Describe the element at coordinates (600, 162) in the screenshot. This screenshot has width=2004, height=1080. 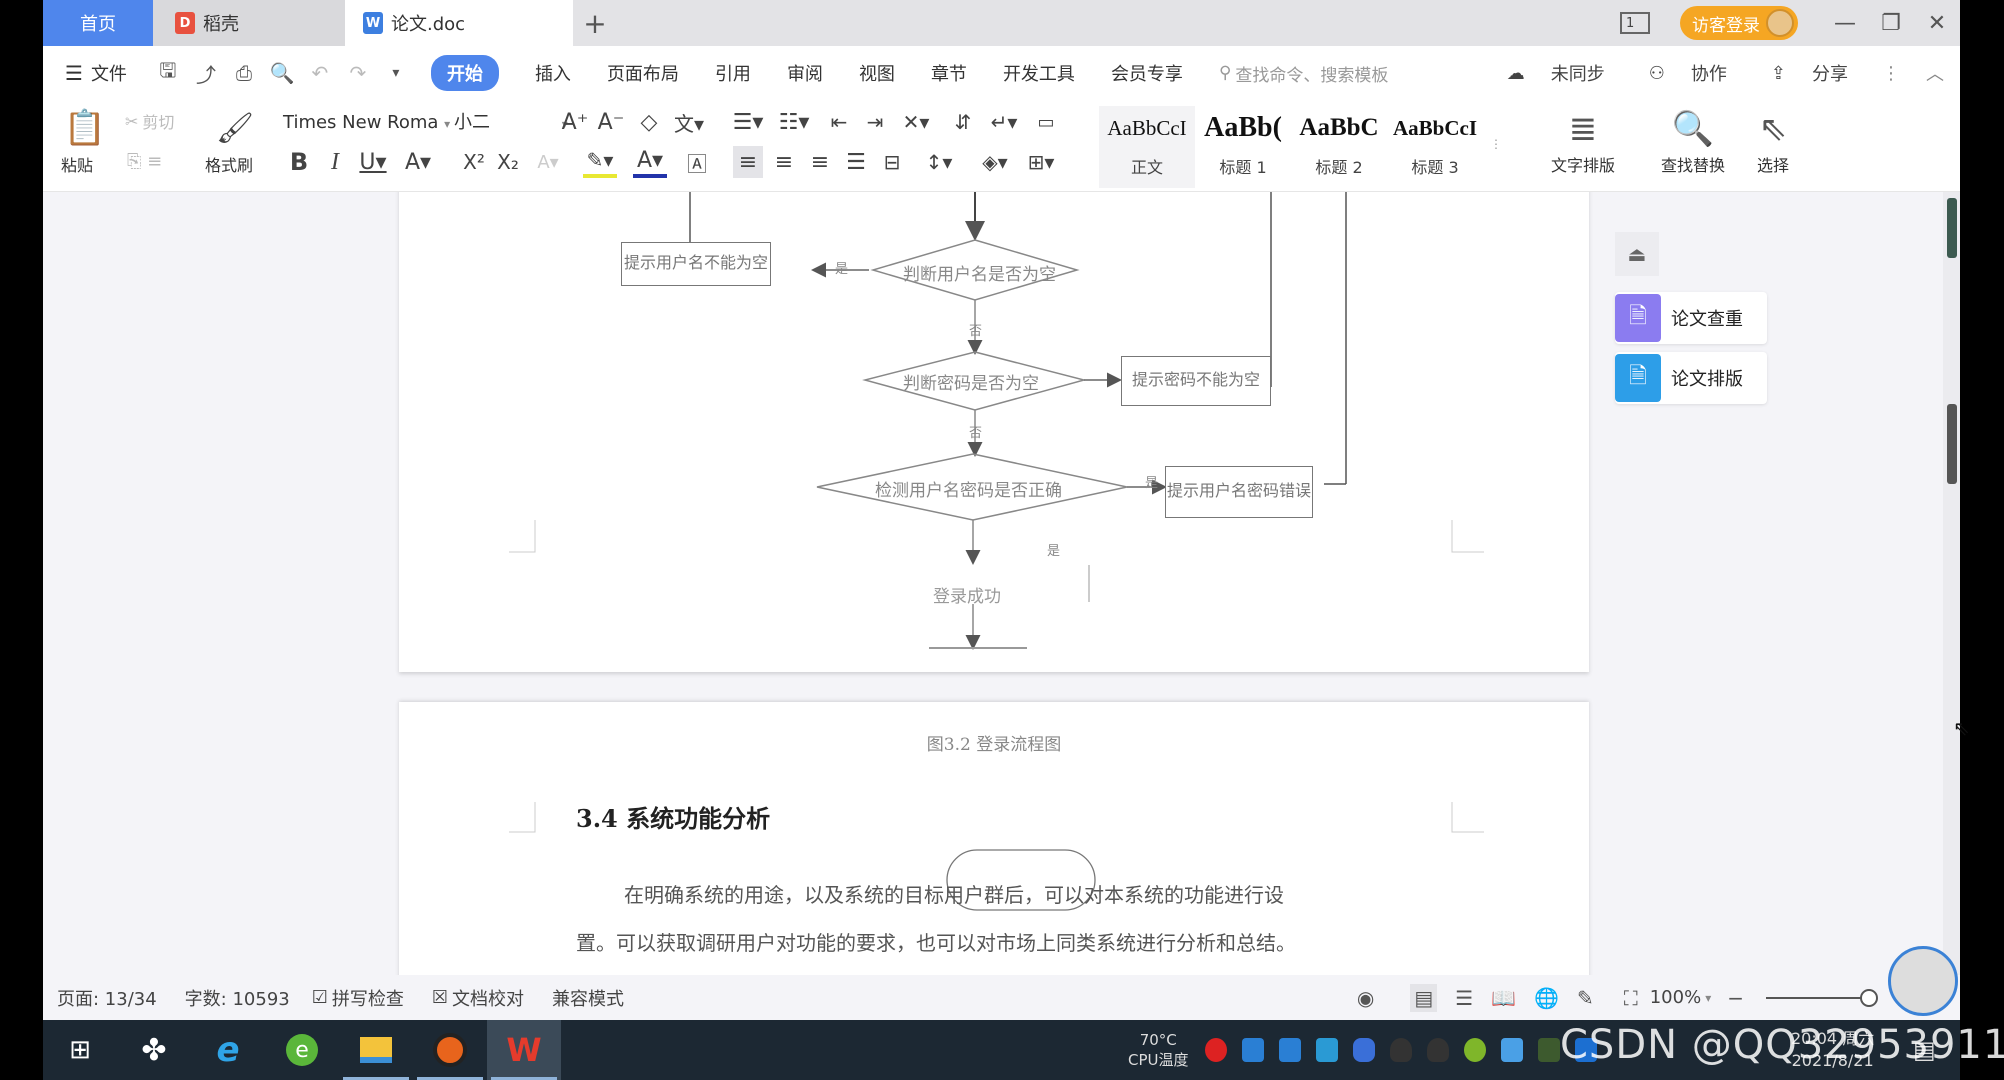
I see `highlight-color-button: ✎▾` at that location.